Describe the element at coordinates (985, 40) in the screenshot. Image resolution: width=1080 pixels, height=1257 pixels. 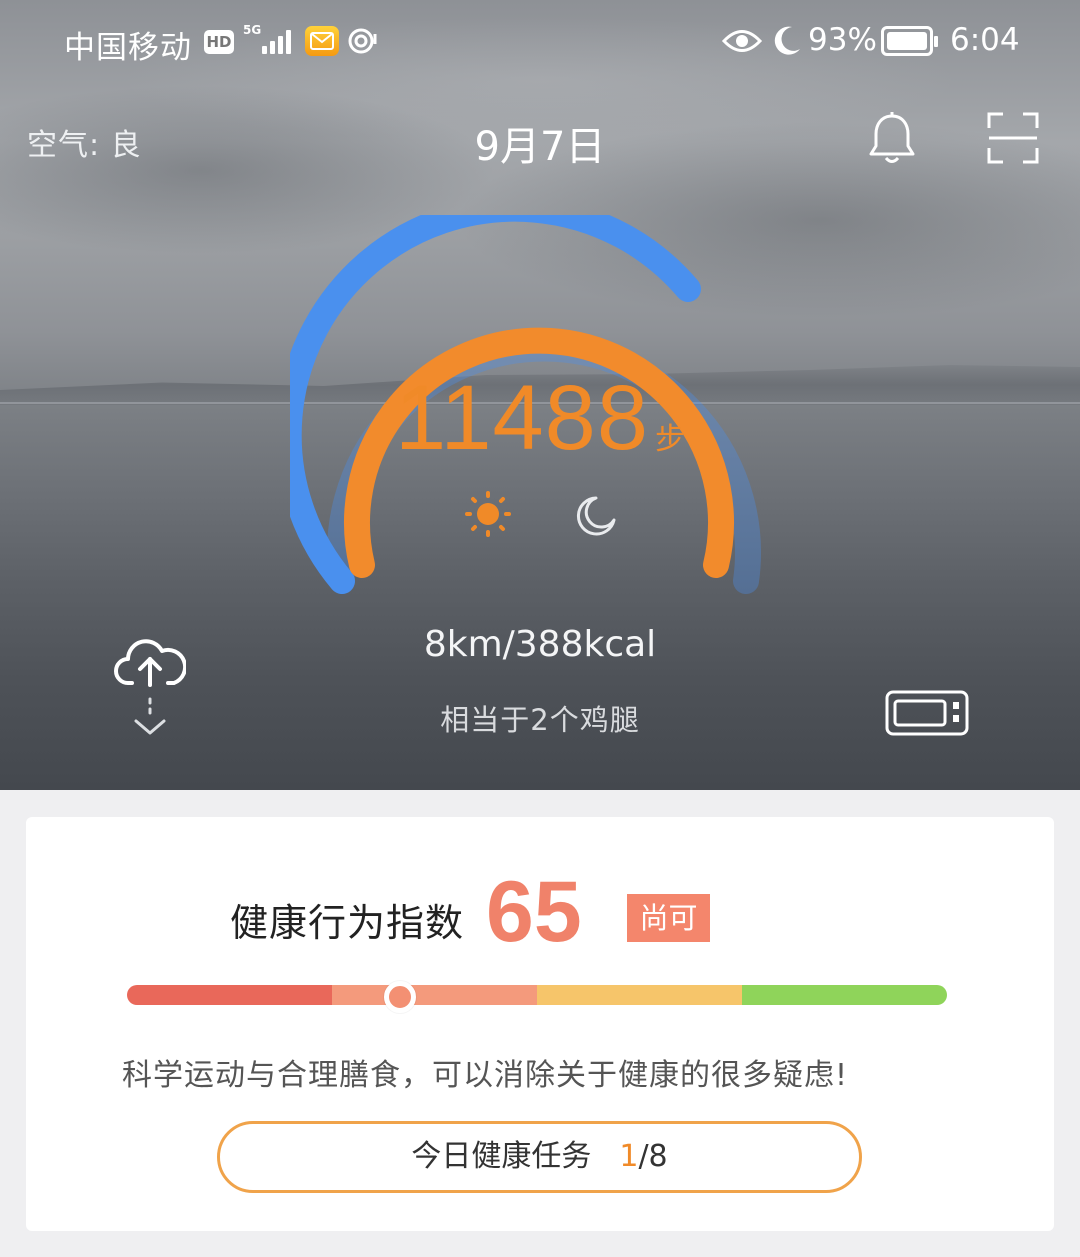
I see `clock: 6:04` at that location.